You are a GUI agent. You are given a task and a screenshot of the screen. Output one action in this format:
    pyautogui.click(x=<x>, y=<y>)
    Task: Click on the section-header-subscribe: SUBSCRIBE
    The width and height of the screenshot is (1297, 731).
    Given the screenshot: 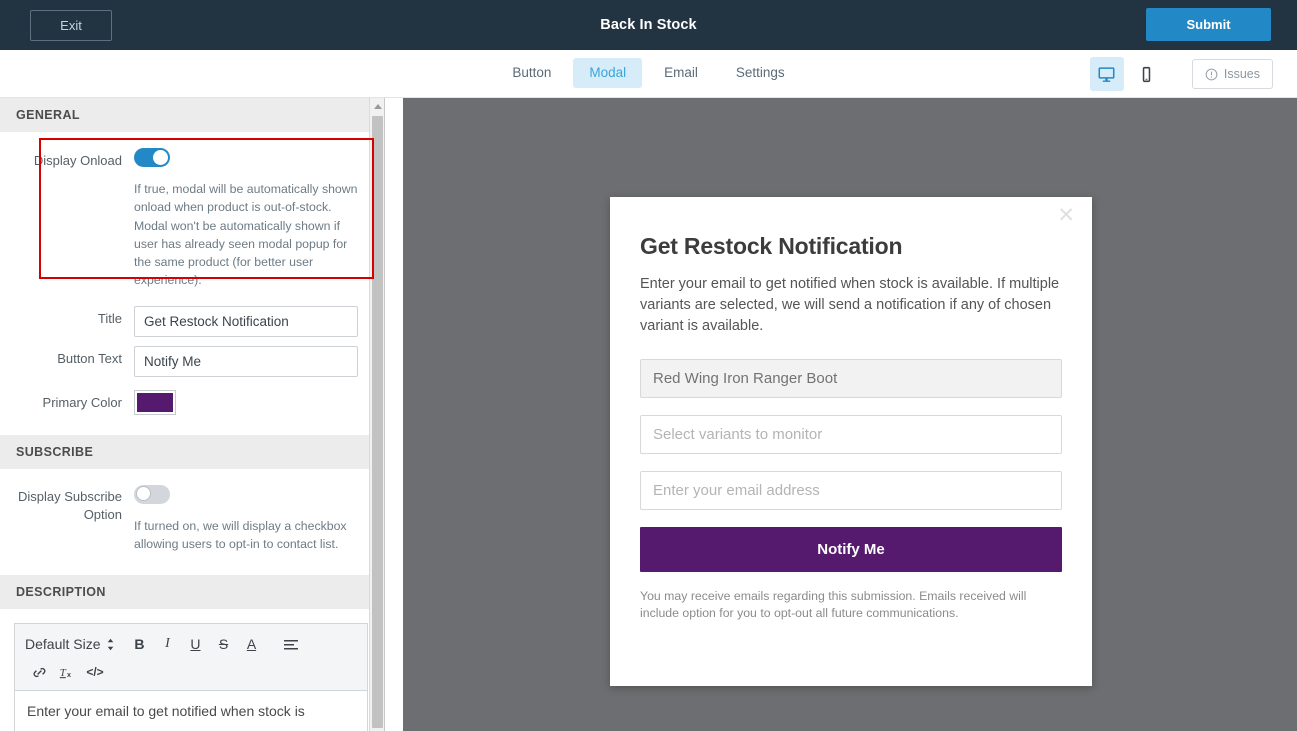 What is the action you would take?
    pyautogui.click(x=192, y=451)
    